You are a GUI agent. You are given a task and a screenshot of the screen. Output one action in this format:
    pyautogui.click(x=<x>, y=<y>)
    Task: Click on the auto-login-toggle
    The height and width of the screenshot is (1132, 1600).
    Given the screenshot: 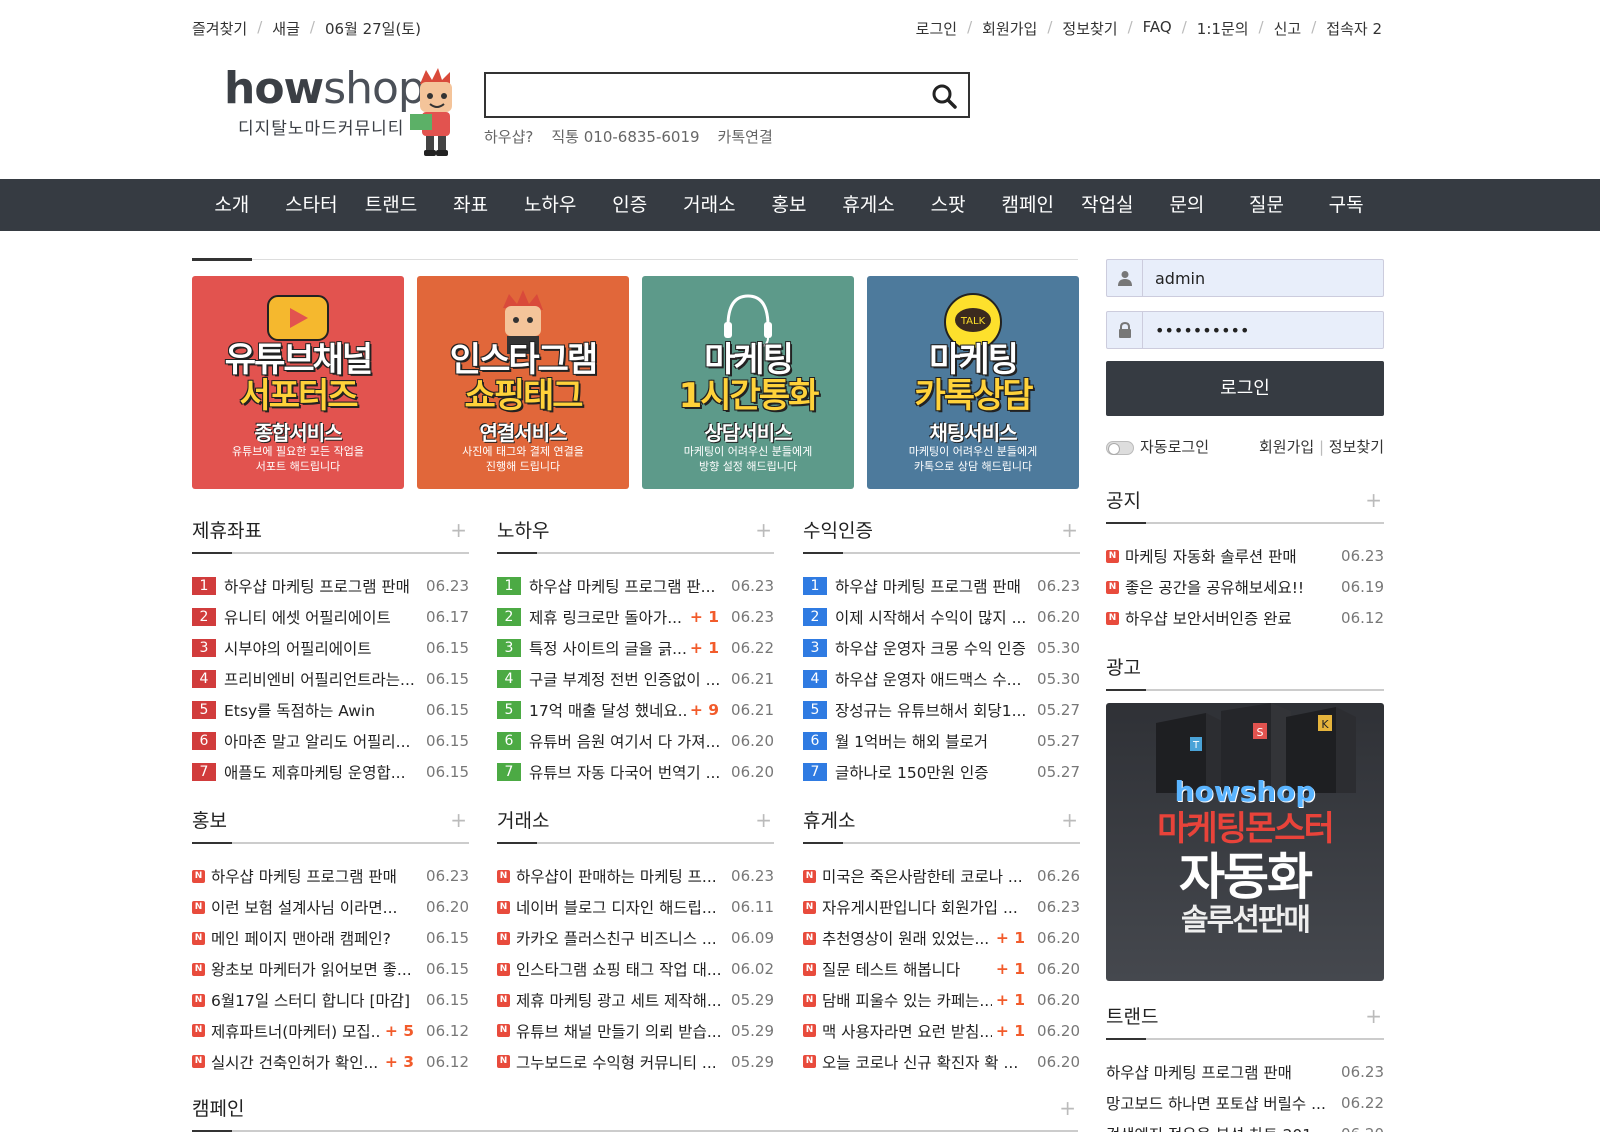 What is the action you would take?
    pyautogui.click(x=1120, y=447)
    